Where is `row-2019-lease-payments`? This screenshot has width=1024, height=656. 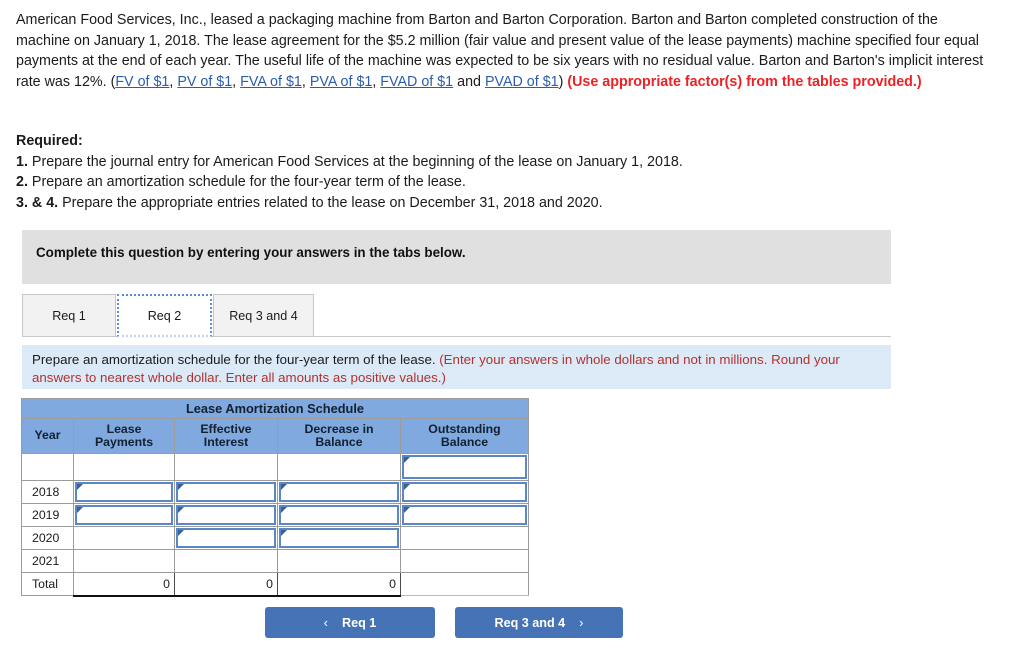
row-2019-lease-payments is located at coordinates (124, 515).